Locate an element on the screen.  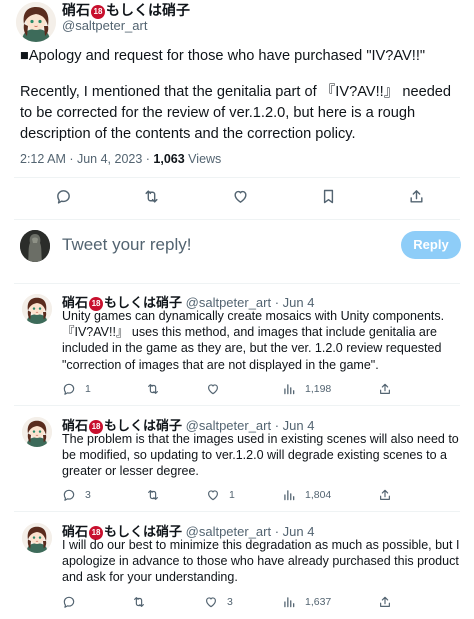
views-button: 1,637 is located at coordinates (306, 602).